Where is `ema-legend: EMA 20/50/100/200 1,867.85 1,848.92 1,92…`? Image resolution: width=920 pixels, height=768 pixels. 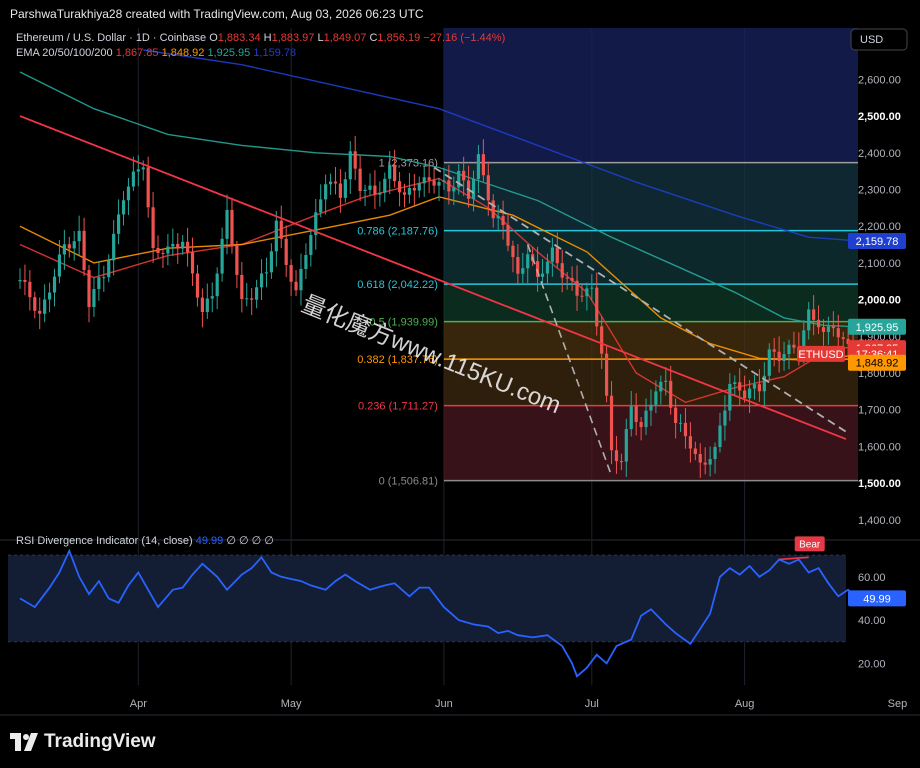
ema-legend: EMA 20/50/100/200 1,867.85 1,848.92 1,92… is located at coordinates (156, 53).